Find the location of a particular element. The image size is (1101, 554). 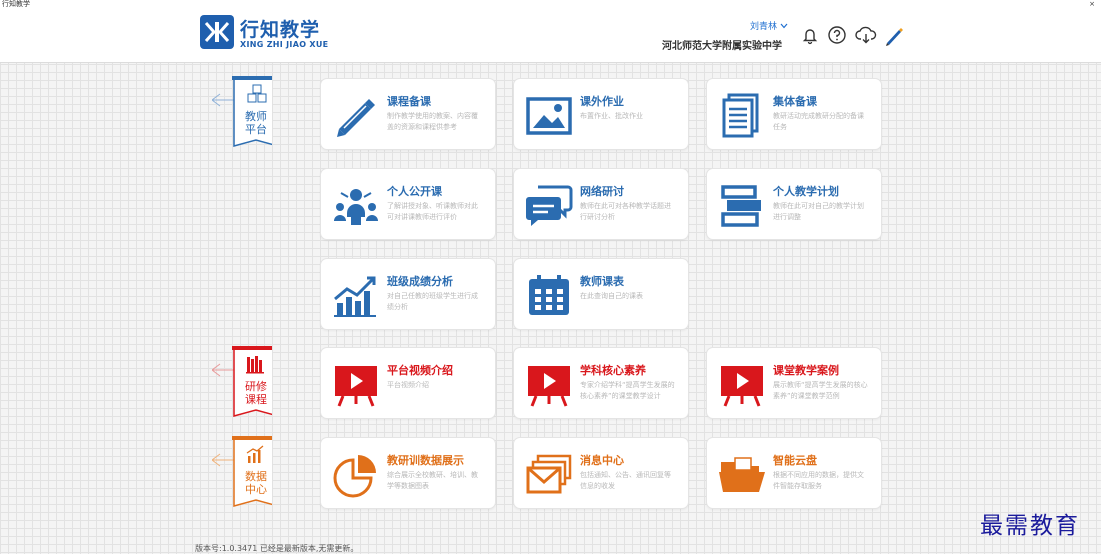

help-icon is located at coordinates (837, 35).